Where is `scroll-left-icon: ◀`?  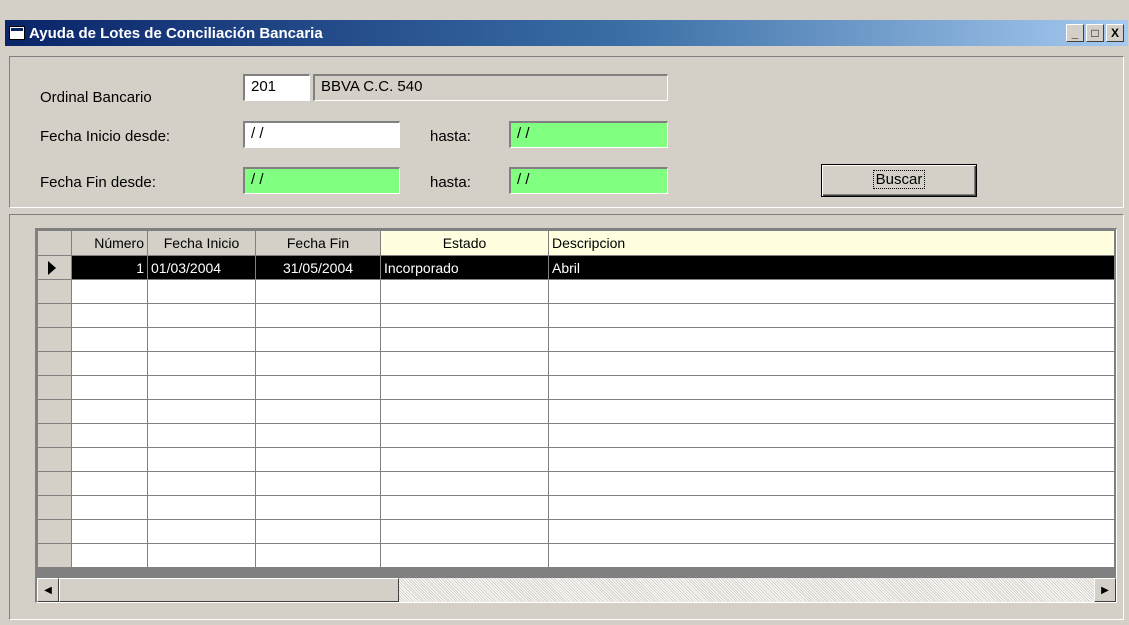
scroll-left-icon: ◀ is located at coordinates (48, 590).